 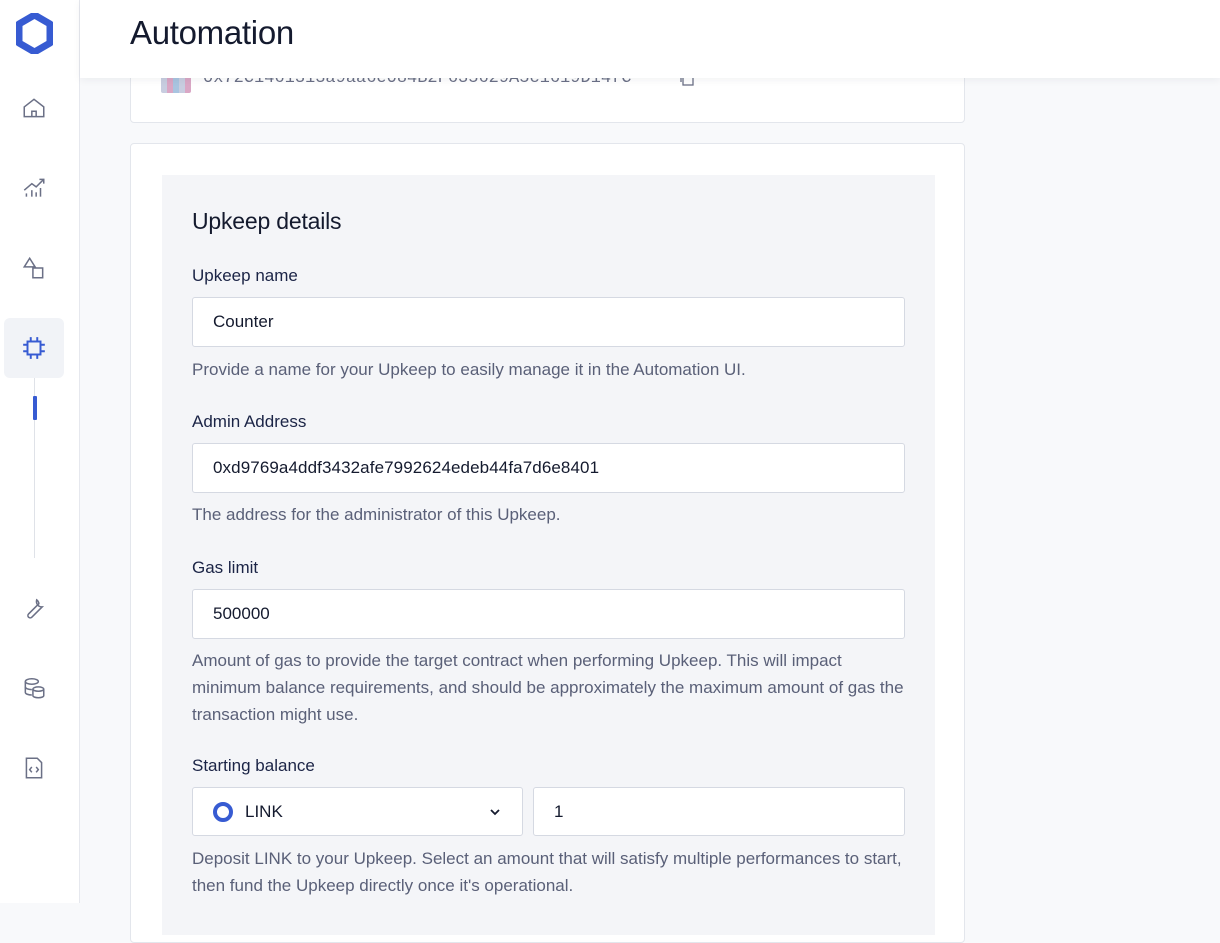 What do you see at coordinates (34, 108) in the screenshot?
I see `home-icon` at bounding box center [34, 108].